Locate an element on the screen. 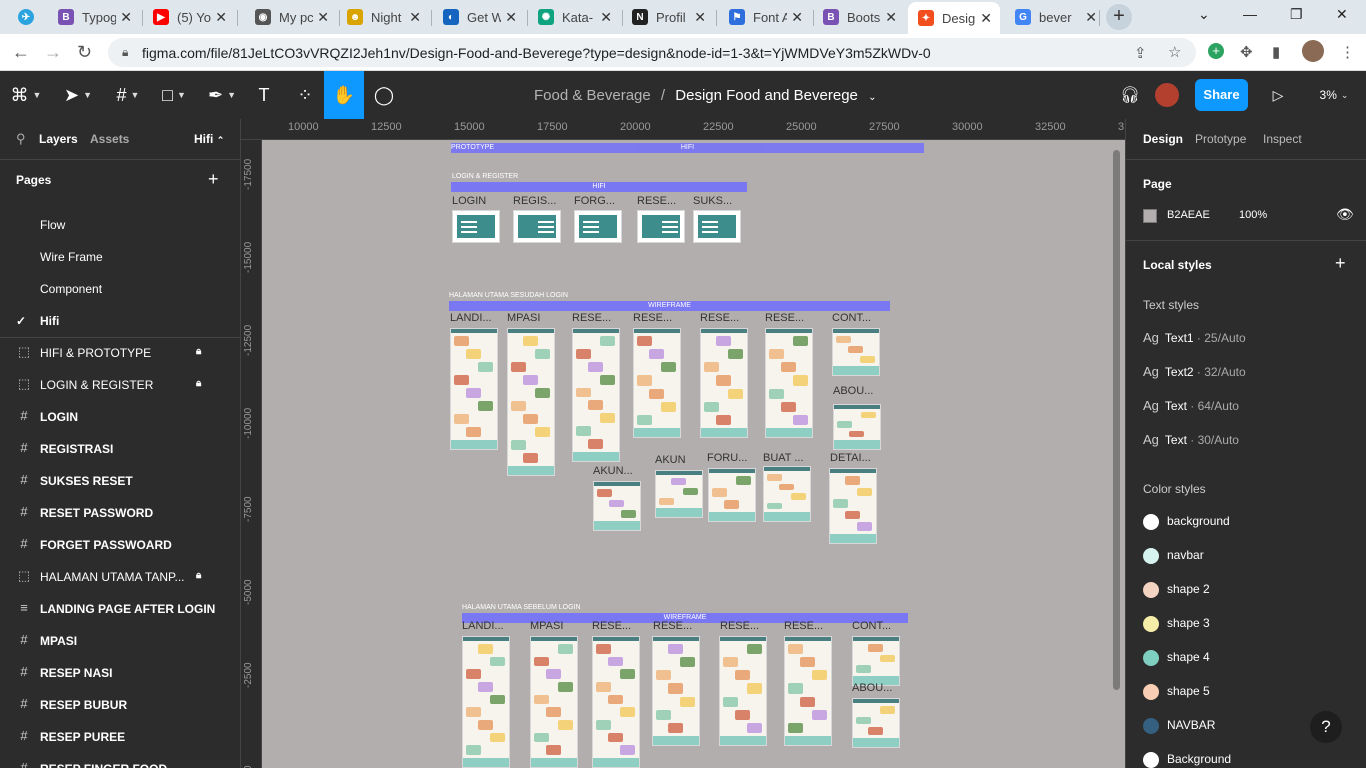 The height and width of the screenshot is (768, 1366). audio-headphones-icon: 🎧︎ is located at coordinates (1130, 95).